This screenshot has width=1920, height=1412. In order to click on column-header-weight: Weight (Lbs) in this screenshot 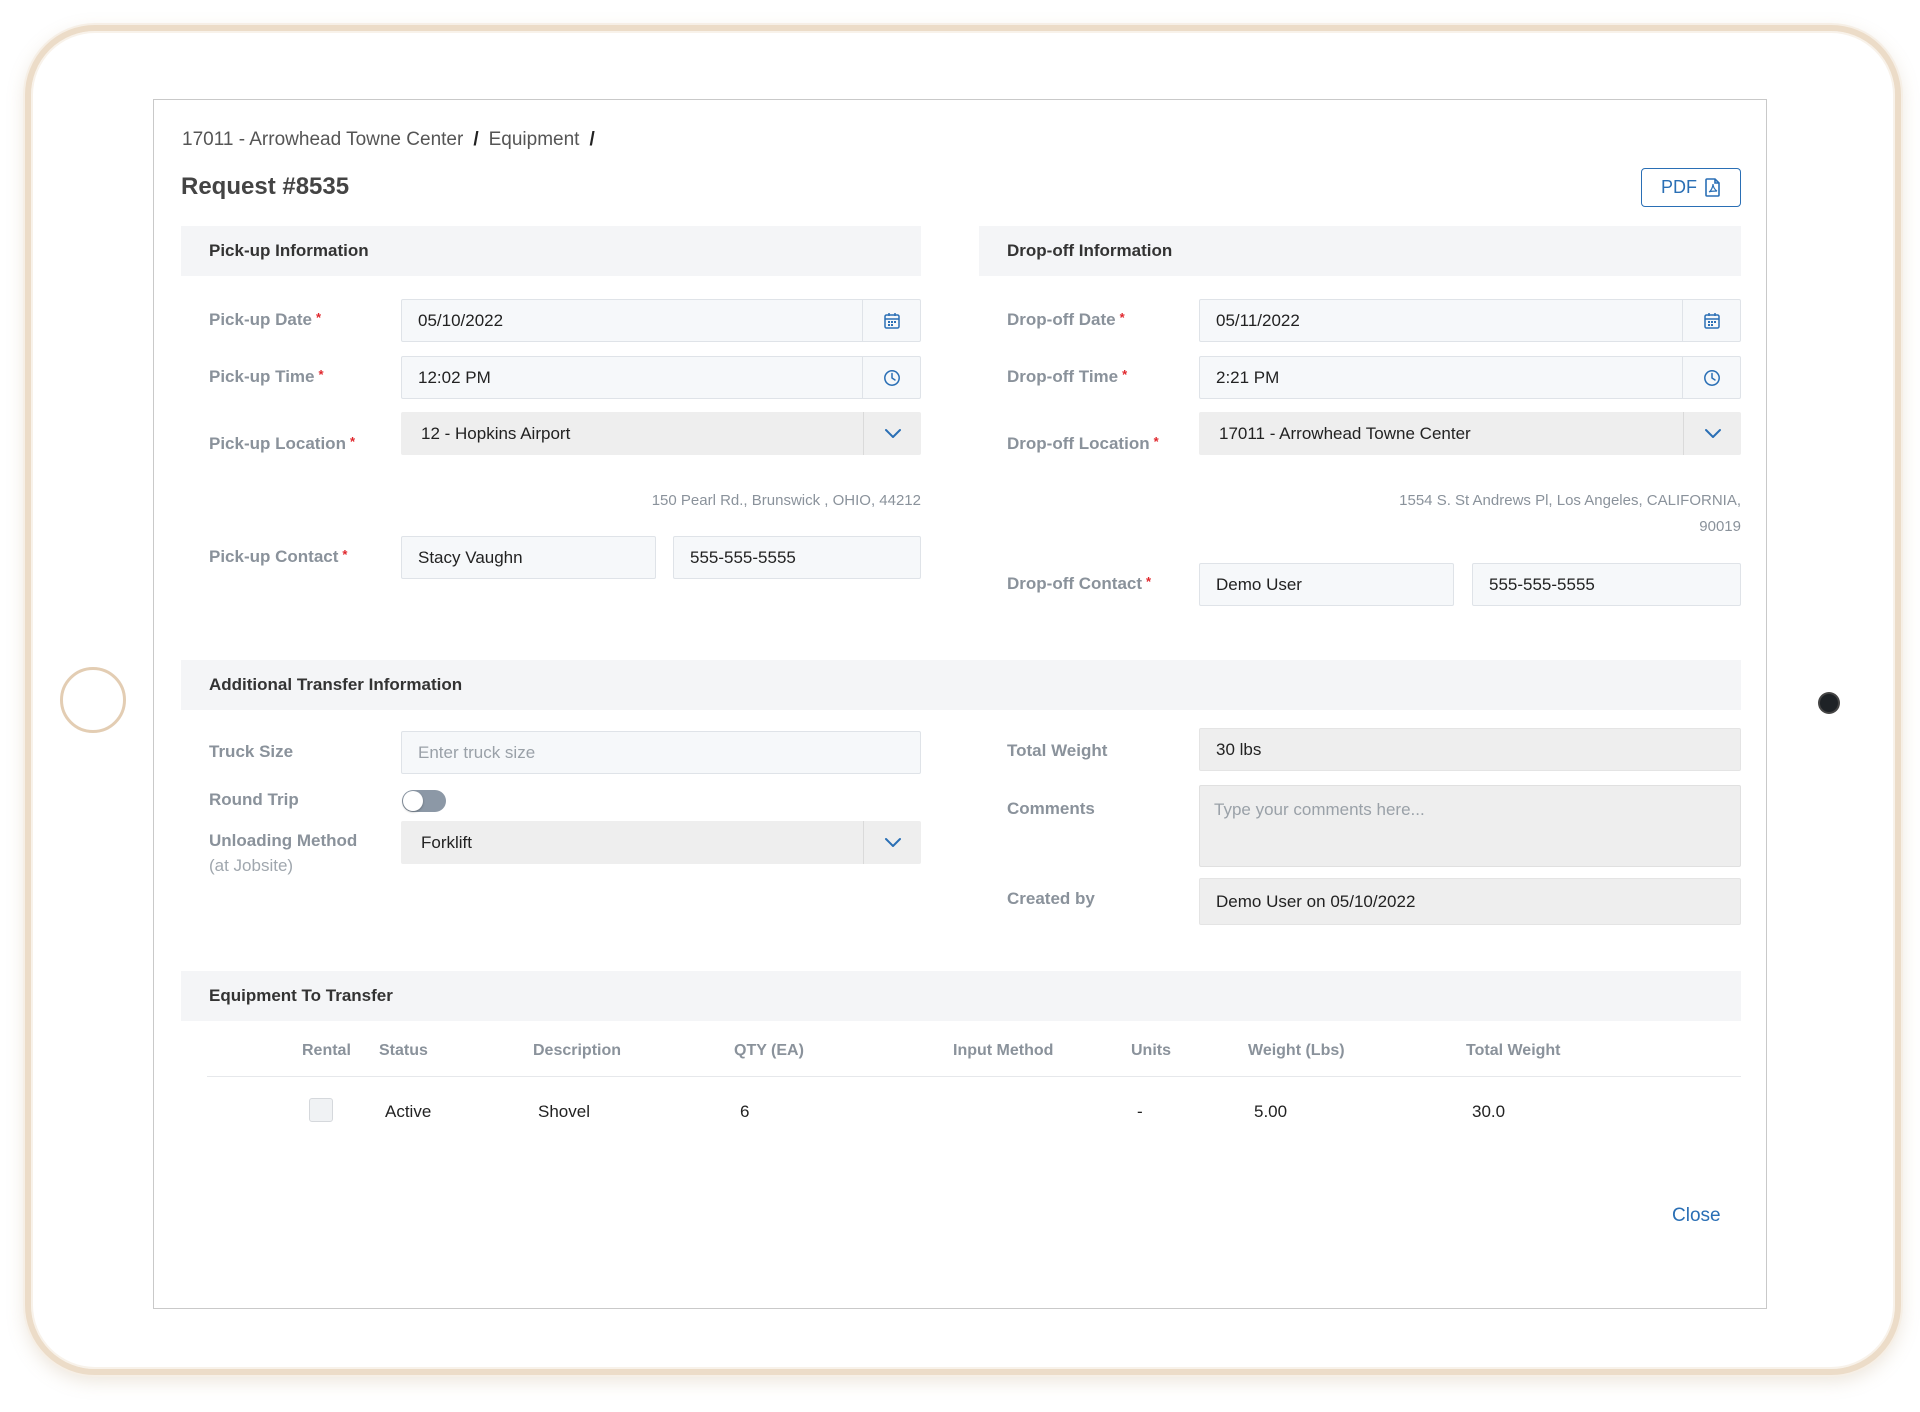, I will do `click(1296, 1050)`.